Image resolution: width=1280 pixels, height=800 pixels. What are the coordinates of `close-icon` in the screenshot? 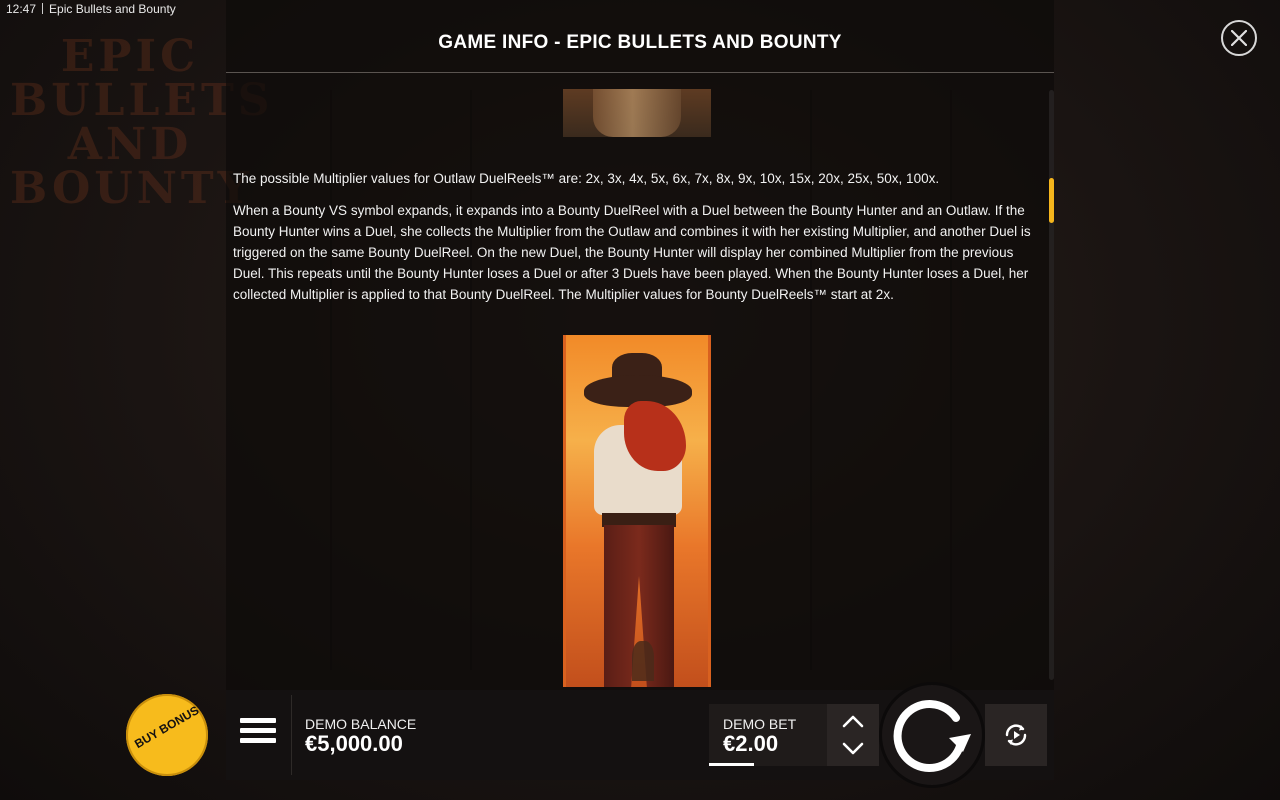 It's located at (1239, 38).